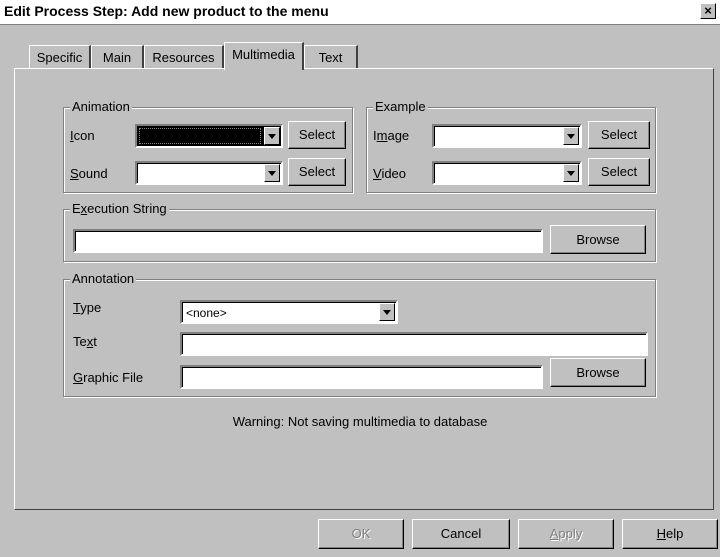 The image size is (720, 557). I want to click on annotation-text-input, so click(414, 344).